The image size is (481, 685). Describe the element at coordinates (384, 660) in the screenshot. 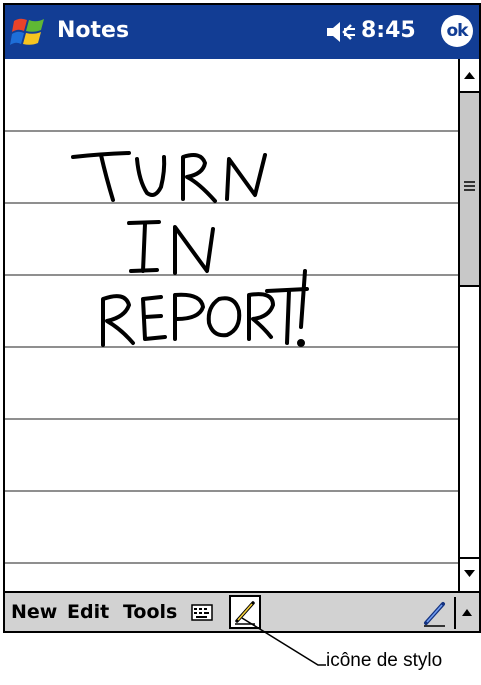

I see `callout-label: icône de stylo` at that location.